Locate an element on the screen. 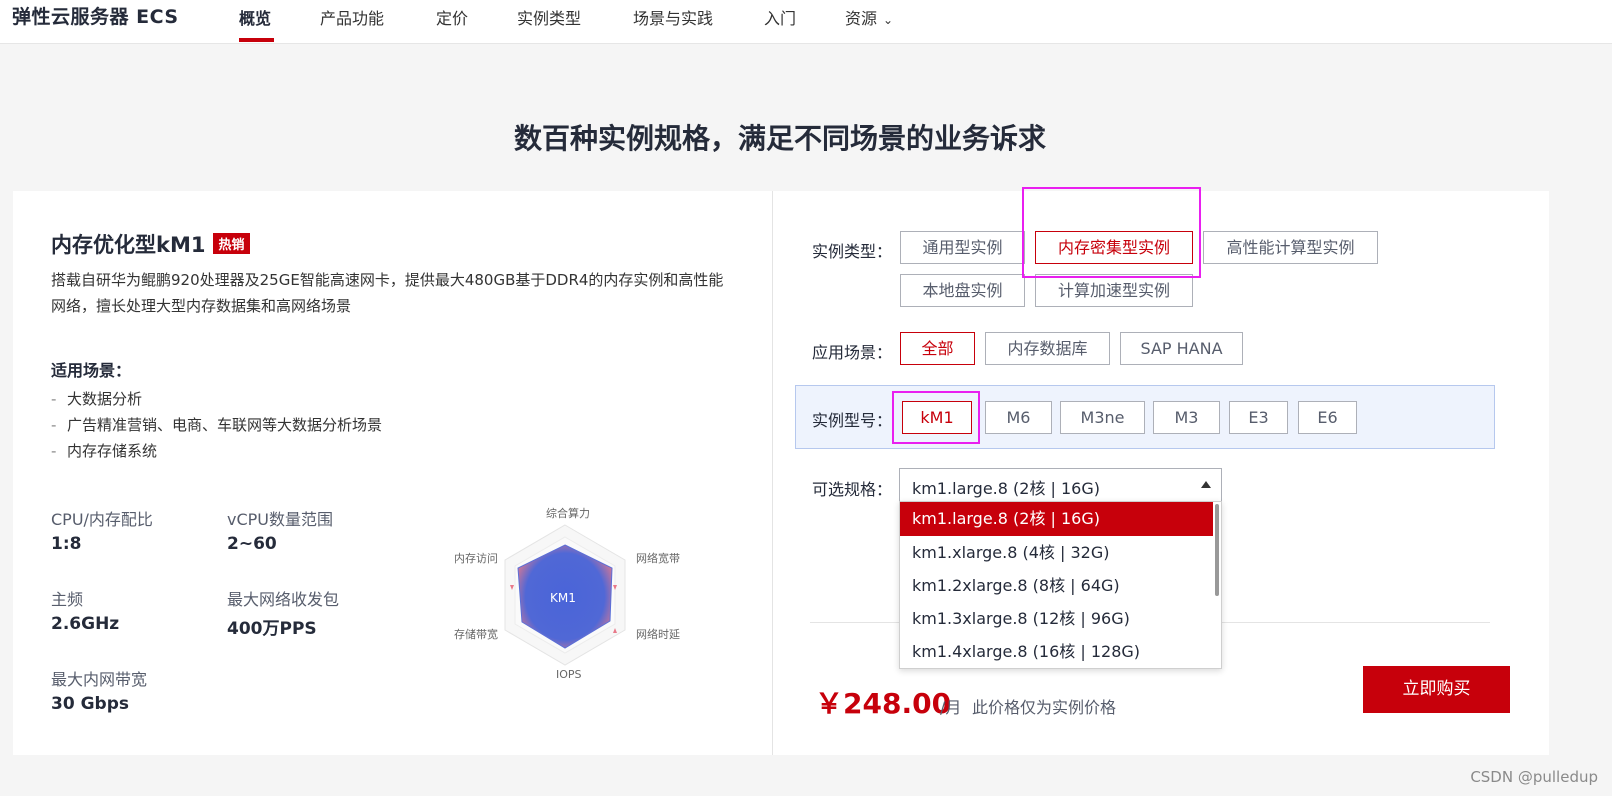 This screenshot has width=1612, height=796. top-nav: 弹性云服务器 ECS 概览 产品功能 定价 实例类型 场景与实践 入门 资源 ⌄ is located at coordinates (806, 22).